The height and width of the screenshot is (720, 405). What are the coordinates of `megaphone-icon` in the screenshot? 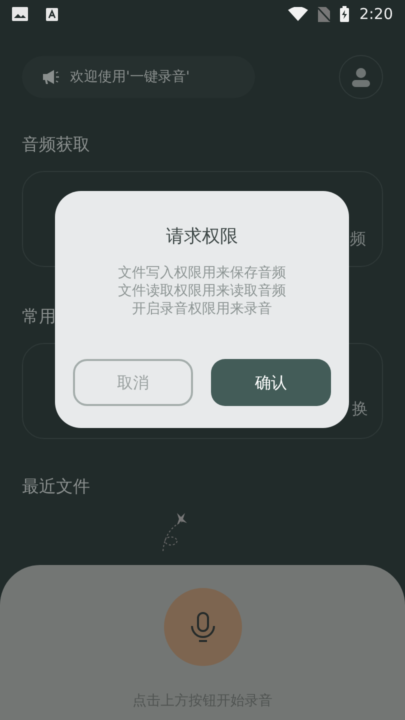 It's located at (51, 77).